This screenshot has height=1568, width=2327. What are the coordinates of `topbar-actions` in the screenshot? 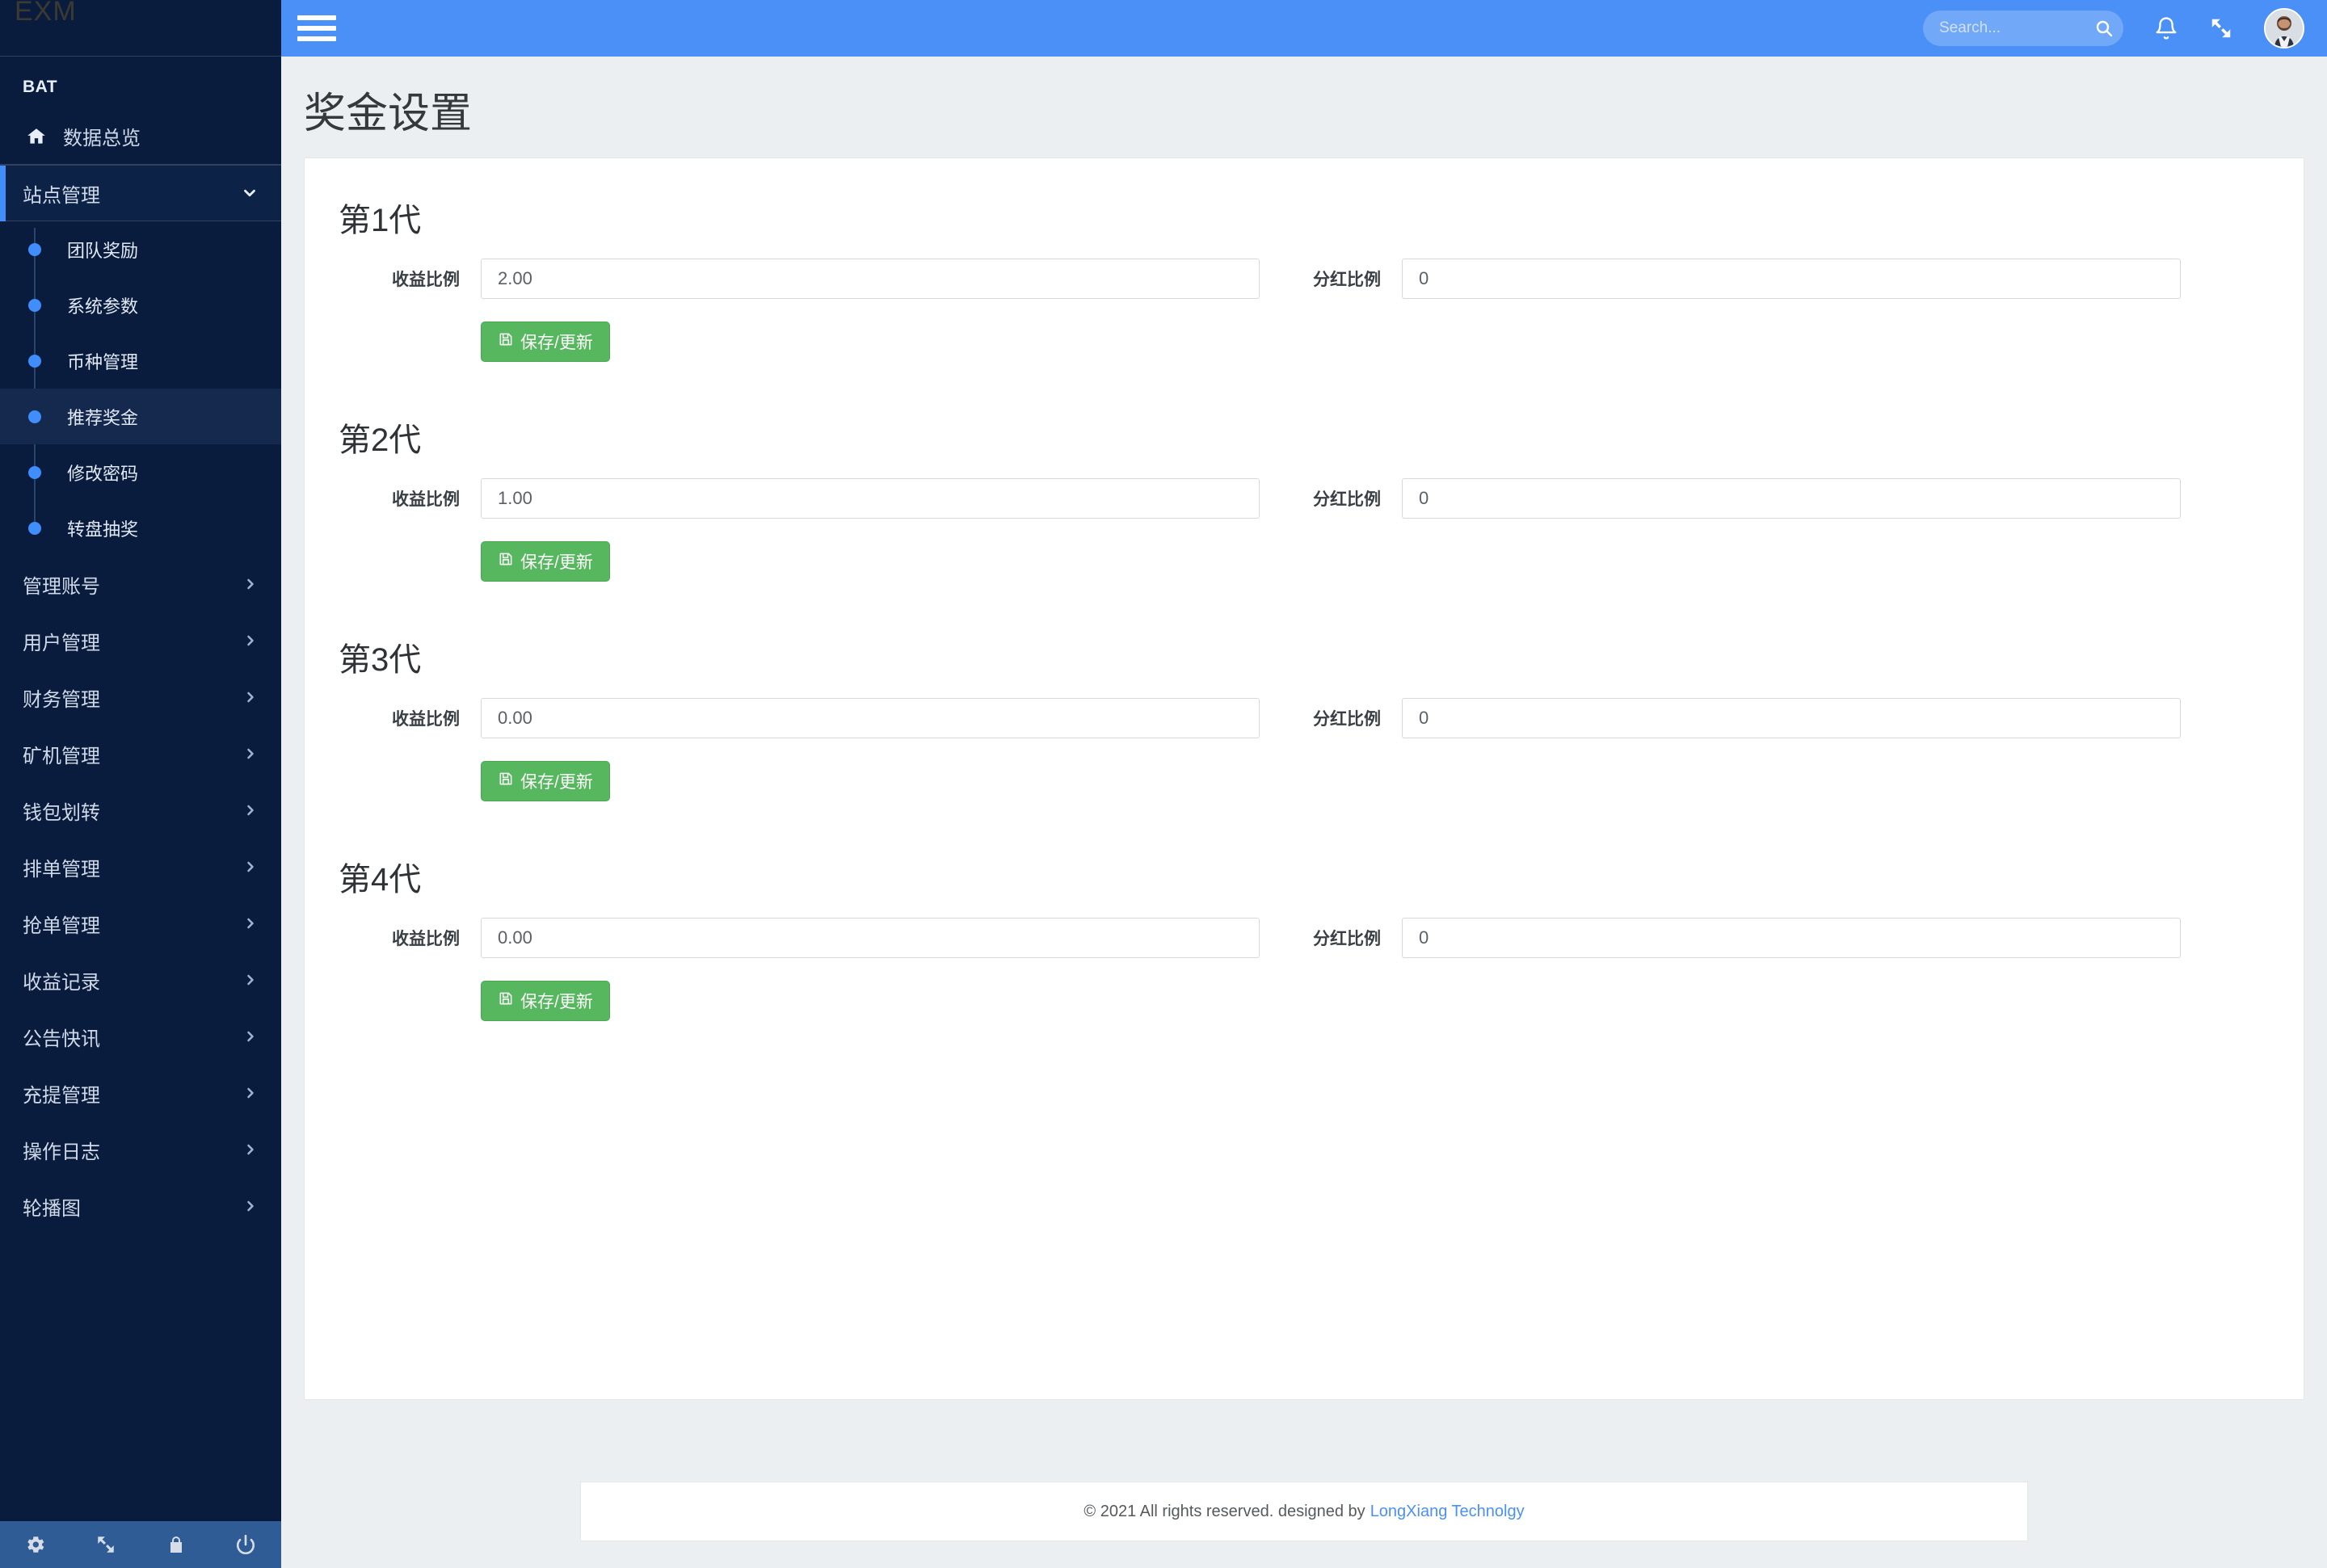 It's located at (2113, 28).